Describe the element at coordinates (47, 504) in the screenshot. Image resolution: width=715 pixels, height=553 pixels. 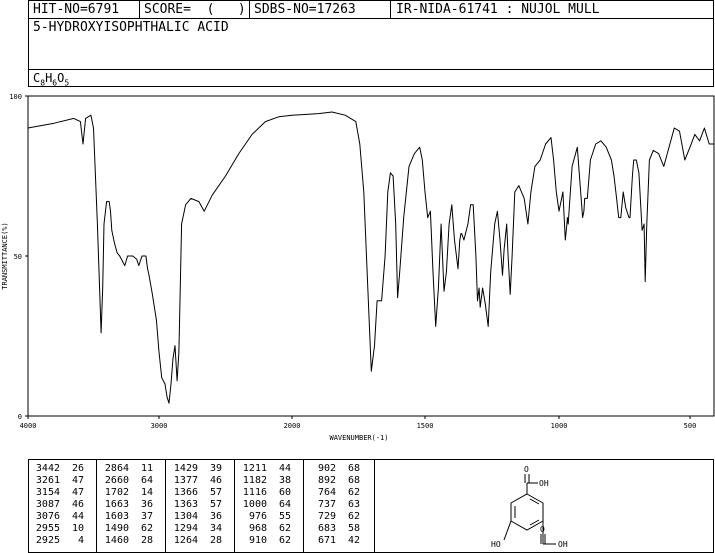
I see `peak-wavenumber: 3087` at that location.